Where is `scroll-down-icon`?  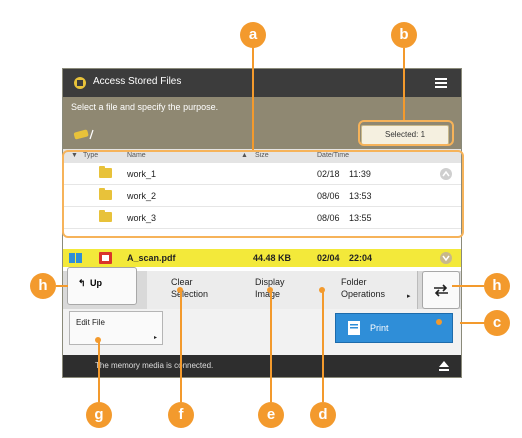
scroll-down-icon is located at coordinates (446, 258).